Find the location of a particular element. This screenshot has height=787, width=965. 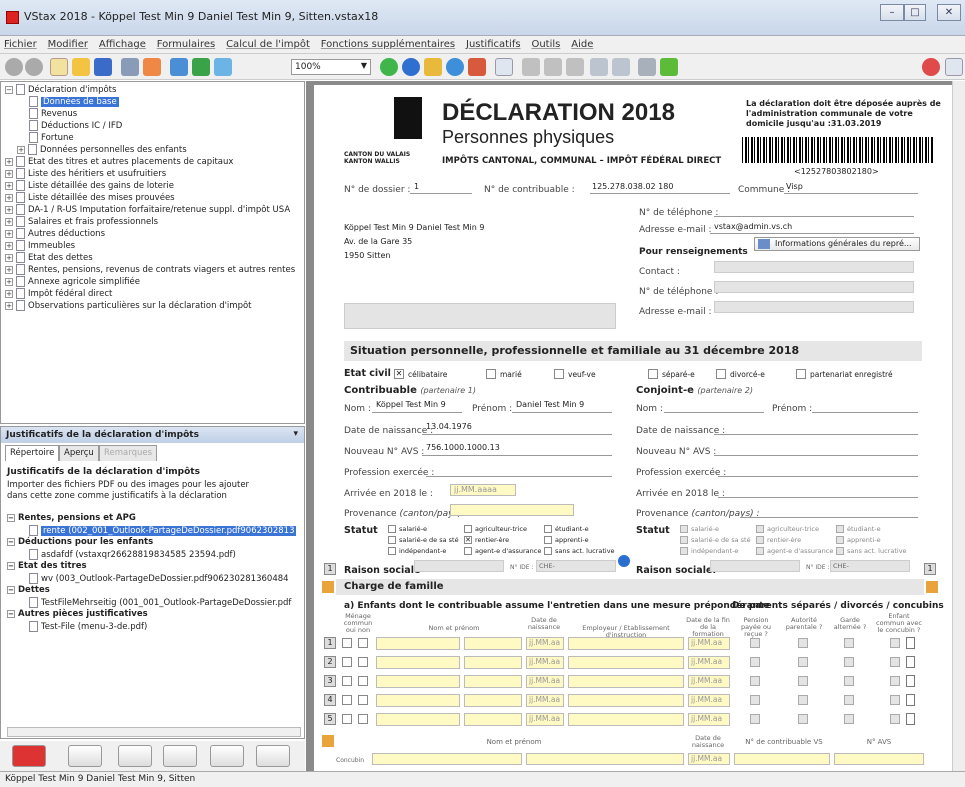

horizontal-scrollbar is located at coordinates (154, 732).